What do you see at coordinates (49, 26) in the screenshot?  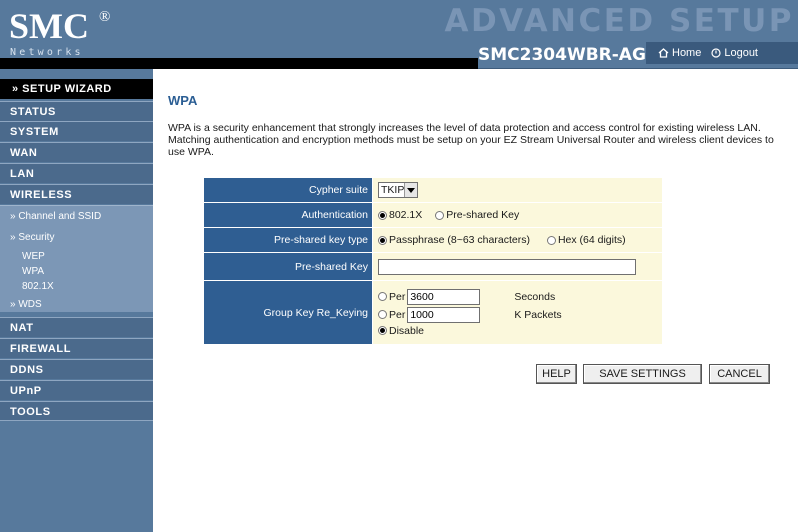 I see `logo-text: SMC` at bounding box center [49, 26].